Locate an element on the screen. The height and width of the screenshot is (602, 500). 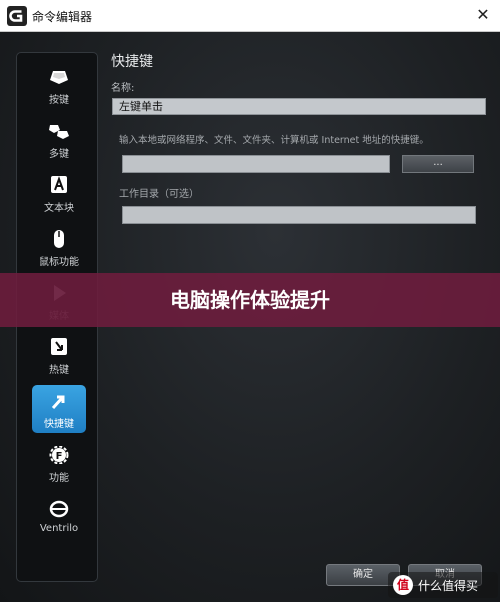
watermark: 值 什么值得买 is located at coordinates (443, 585).